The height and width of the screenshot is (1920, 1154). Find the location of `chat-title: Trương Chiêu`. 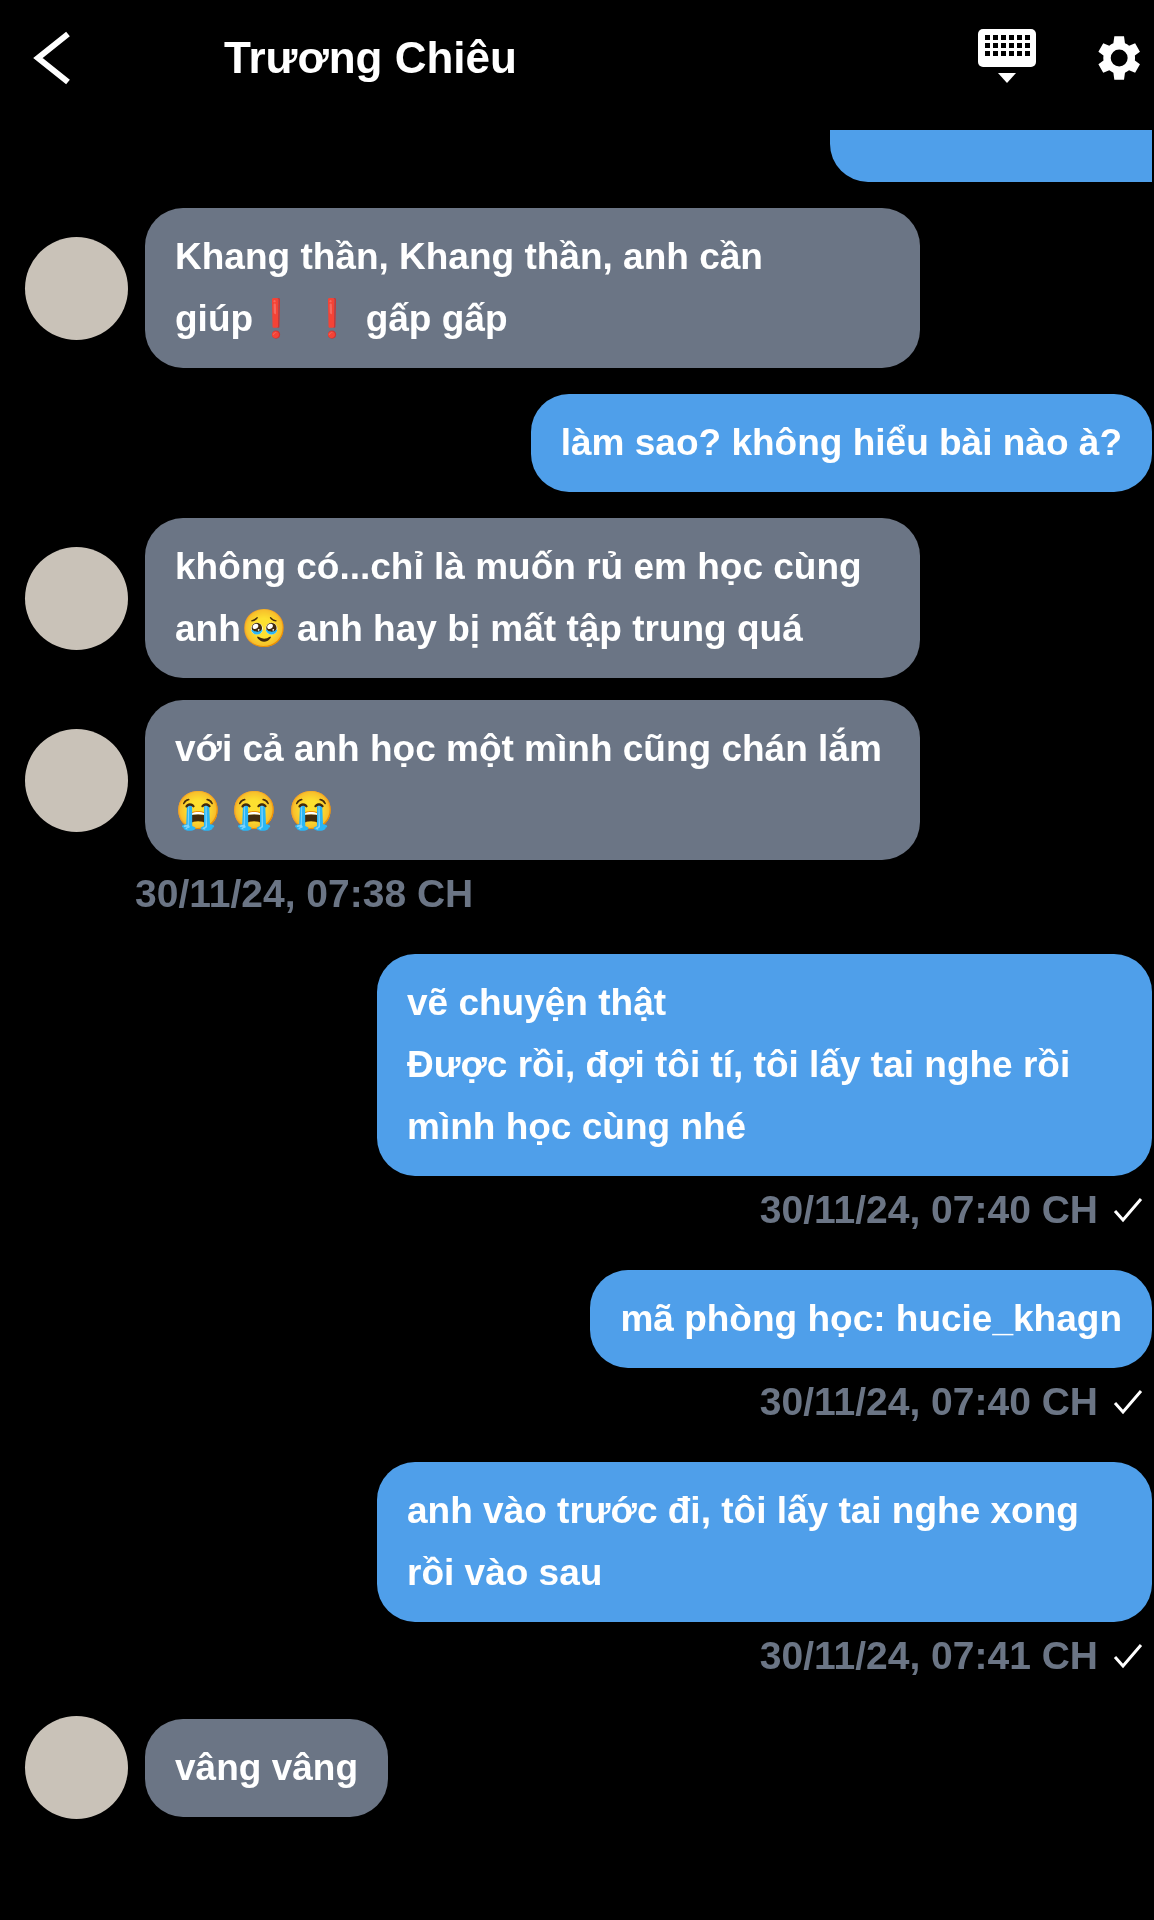

chat-title: Trương Chiêu is located at coordinates (371, 57).